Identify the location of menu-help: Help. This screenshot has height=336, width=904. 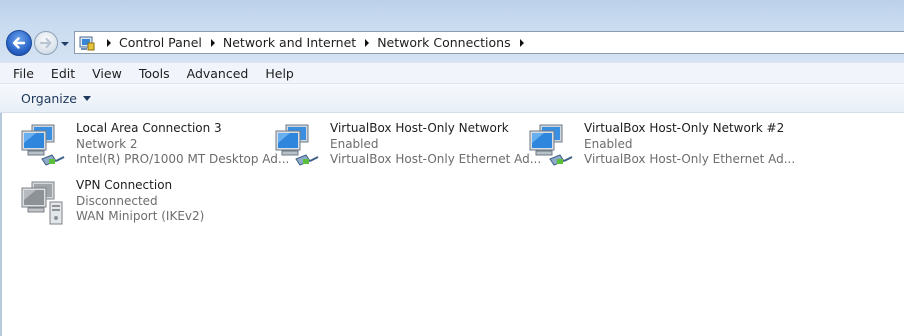
(279, 73).